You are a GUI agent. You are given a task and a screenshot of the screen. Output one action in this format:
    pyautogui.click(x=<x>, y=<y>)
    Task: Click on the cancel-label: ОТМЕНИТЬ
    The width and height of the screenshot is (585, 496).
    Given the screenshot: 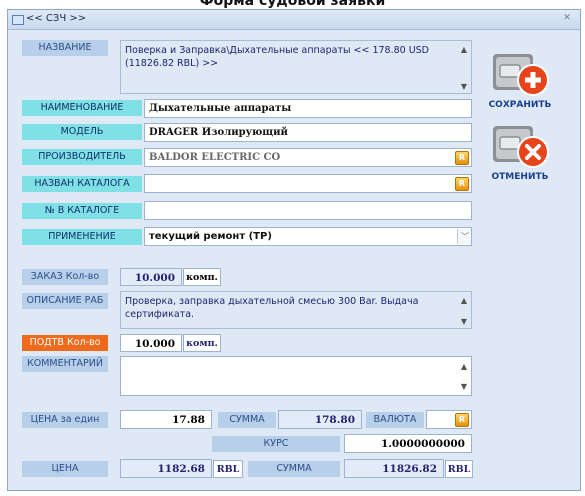 What is the action you would take?
    pyautogui.click(x=520, y=177)
    